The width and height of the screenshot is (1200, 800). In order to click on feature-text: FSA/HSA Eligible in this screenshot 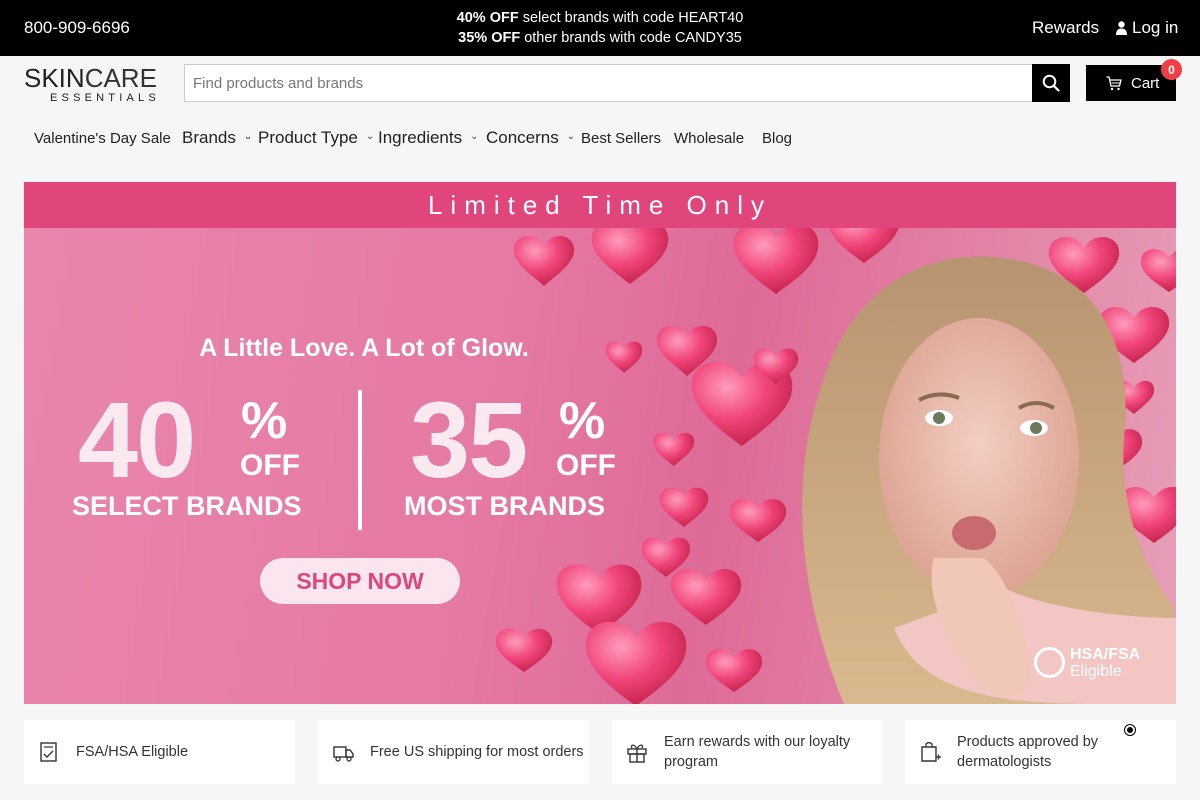, I will do `click(132, 752)`.